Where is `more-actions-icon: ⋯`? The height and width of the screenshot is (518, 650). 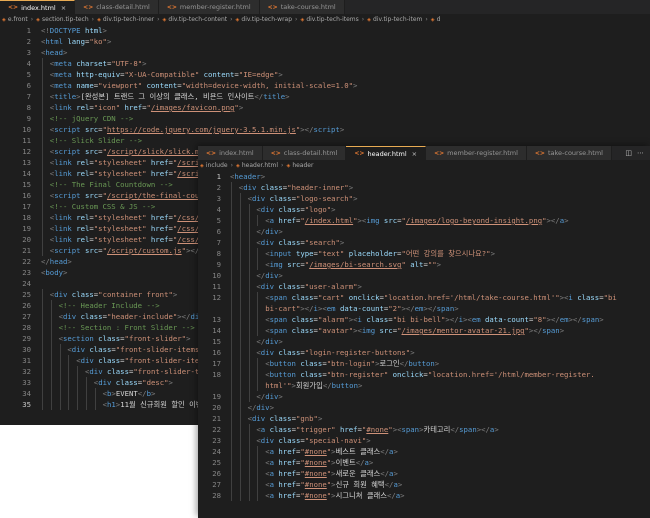 more-actions-icon: ⋯ is located at coordinates (640, 153).